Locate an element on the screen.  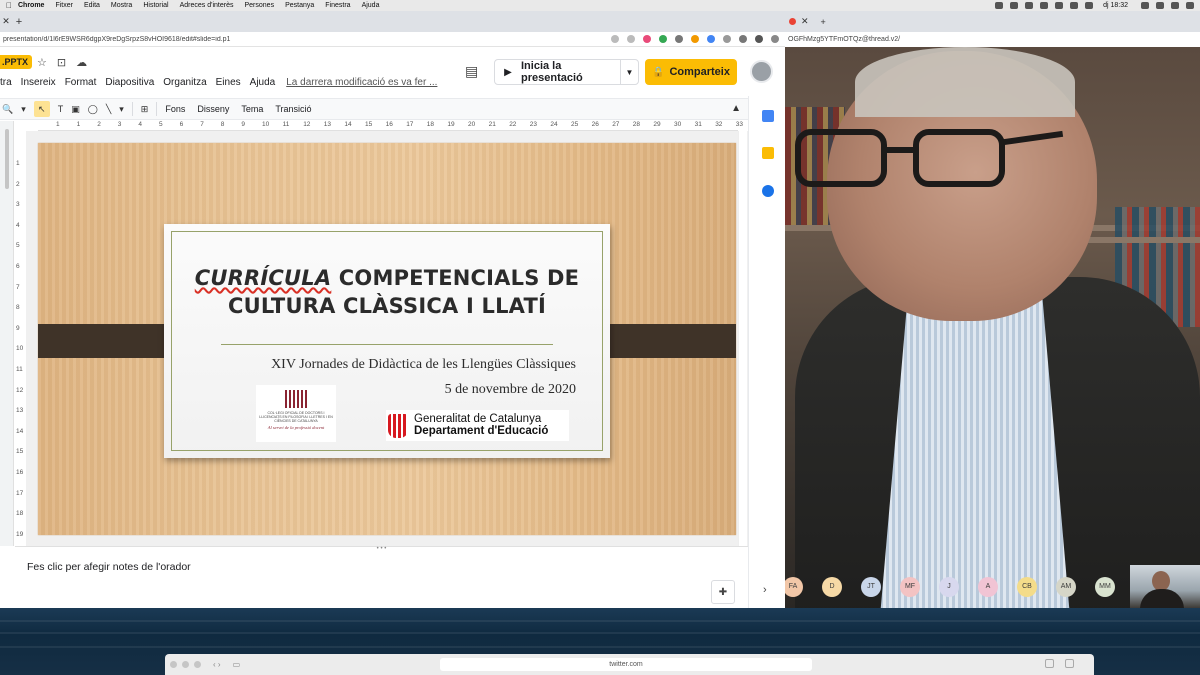
image-icon: ▣ is located at coordinates (75, 109).